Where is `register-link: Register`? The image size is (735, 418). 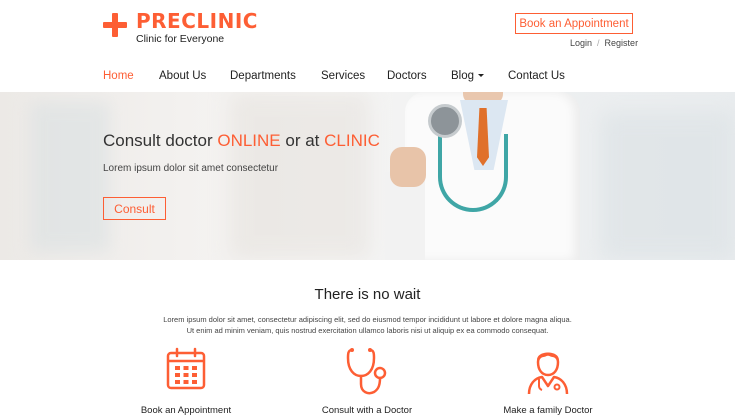
register-link: Register is located at coordinates (622, 43).